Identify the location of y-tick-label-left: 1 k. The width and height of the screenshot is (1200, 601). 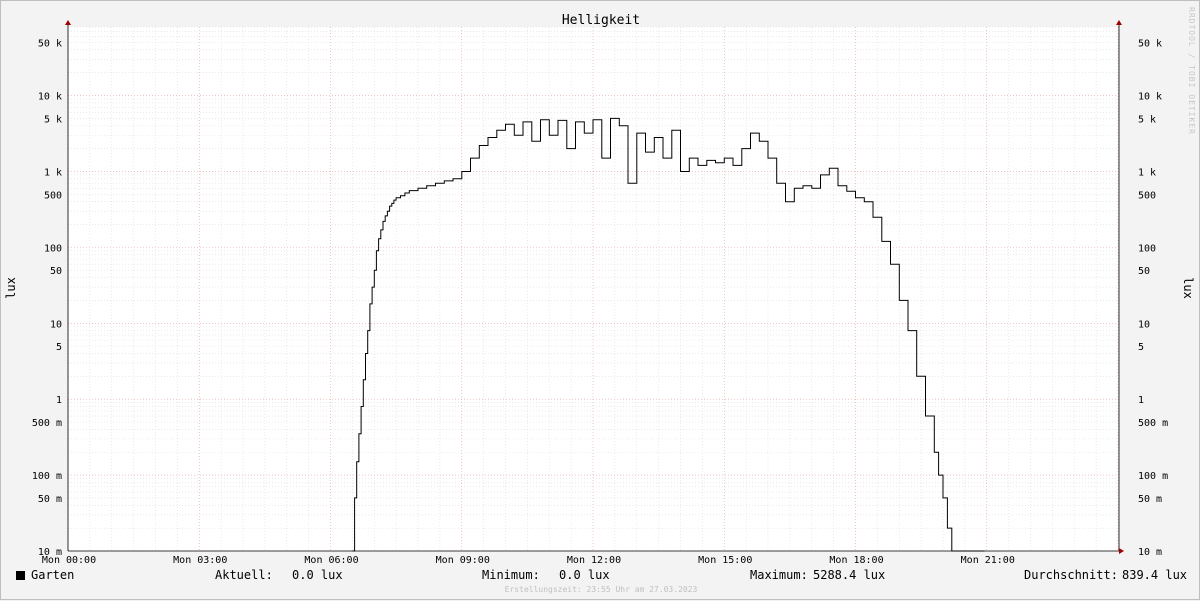
(53, 172).